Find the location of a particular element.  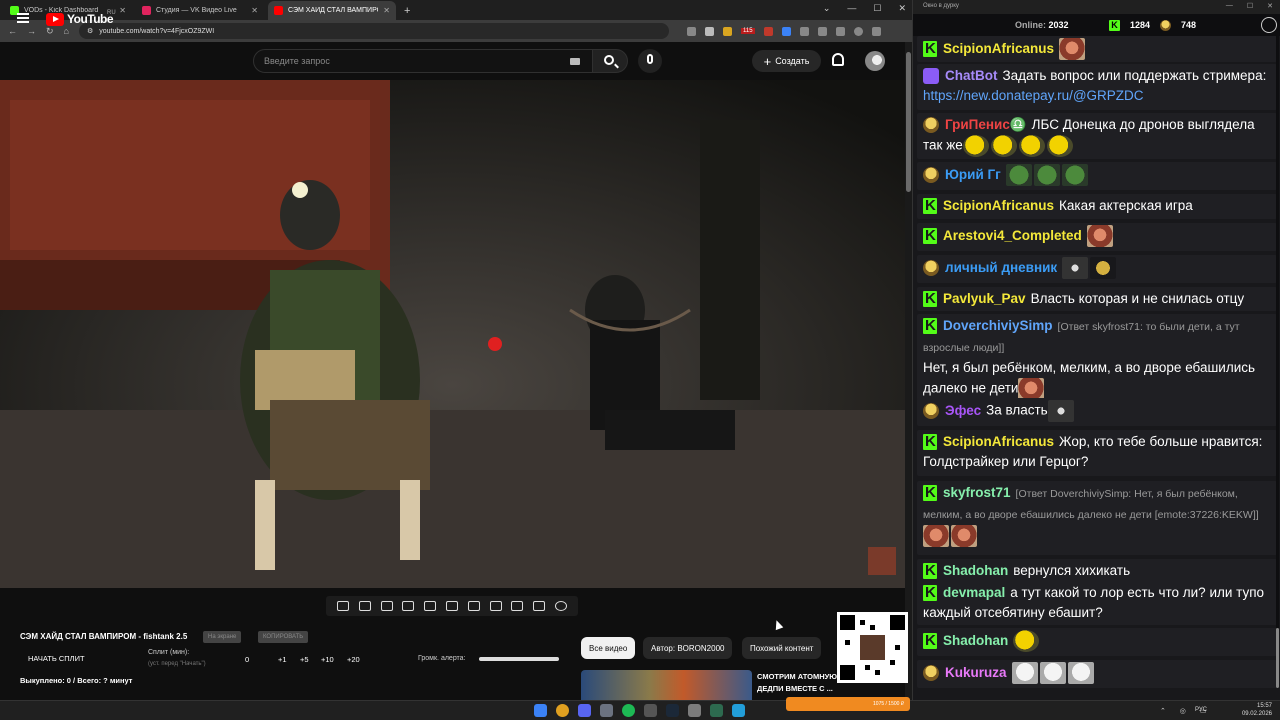

site-info-icon: ⚙ is located at coordinates (90, 31).